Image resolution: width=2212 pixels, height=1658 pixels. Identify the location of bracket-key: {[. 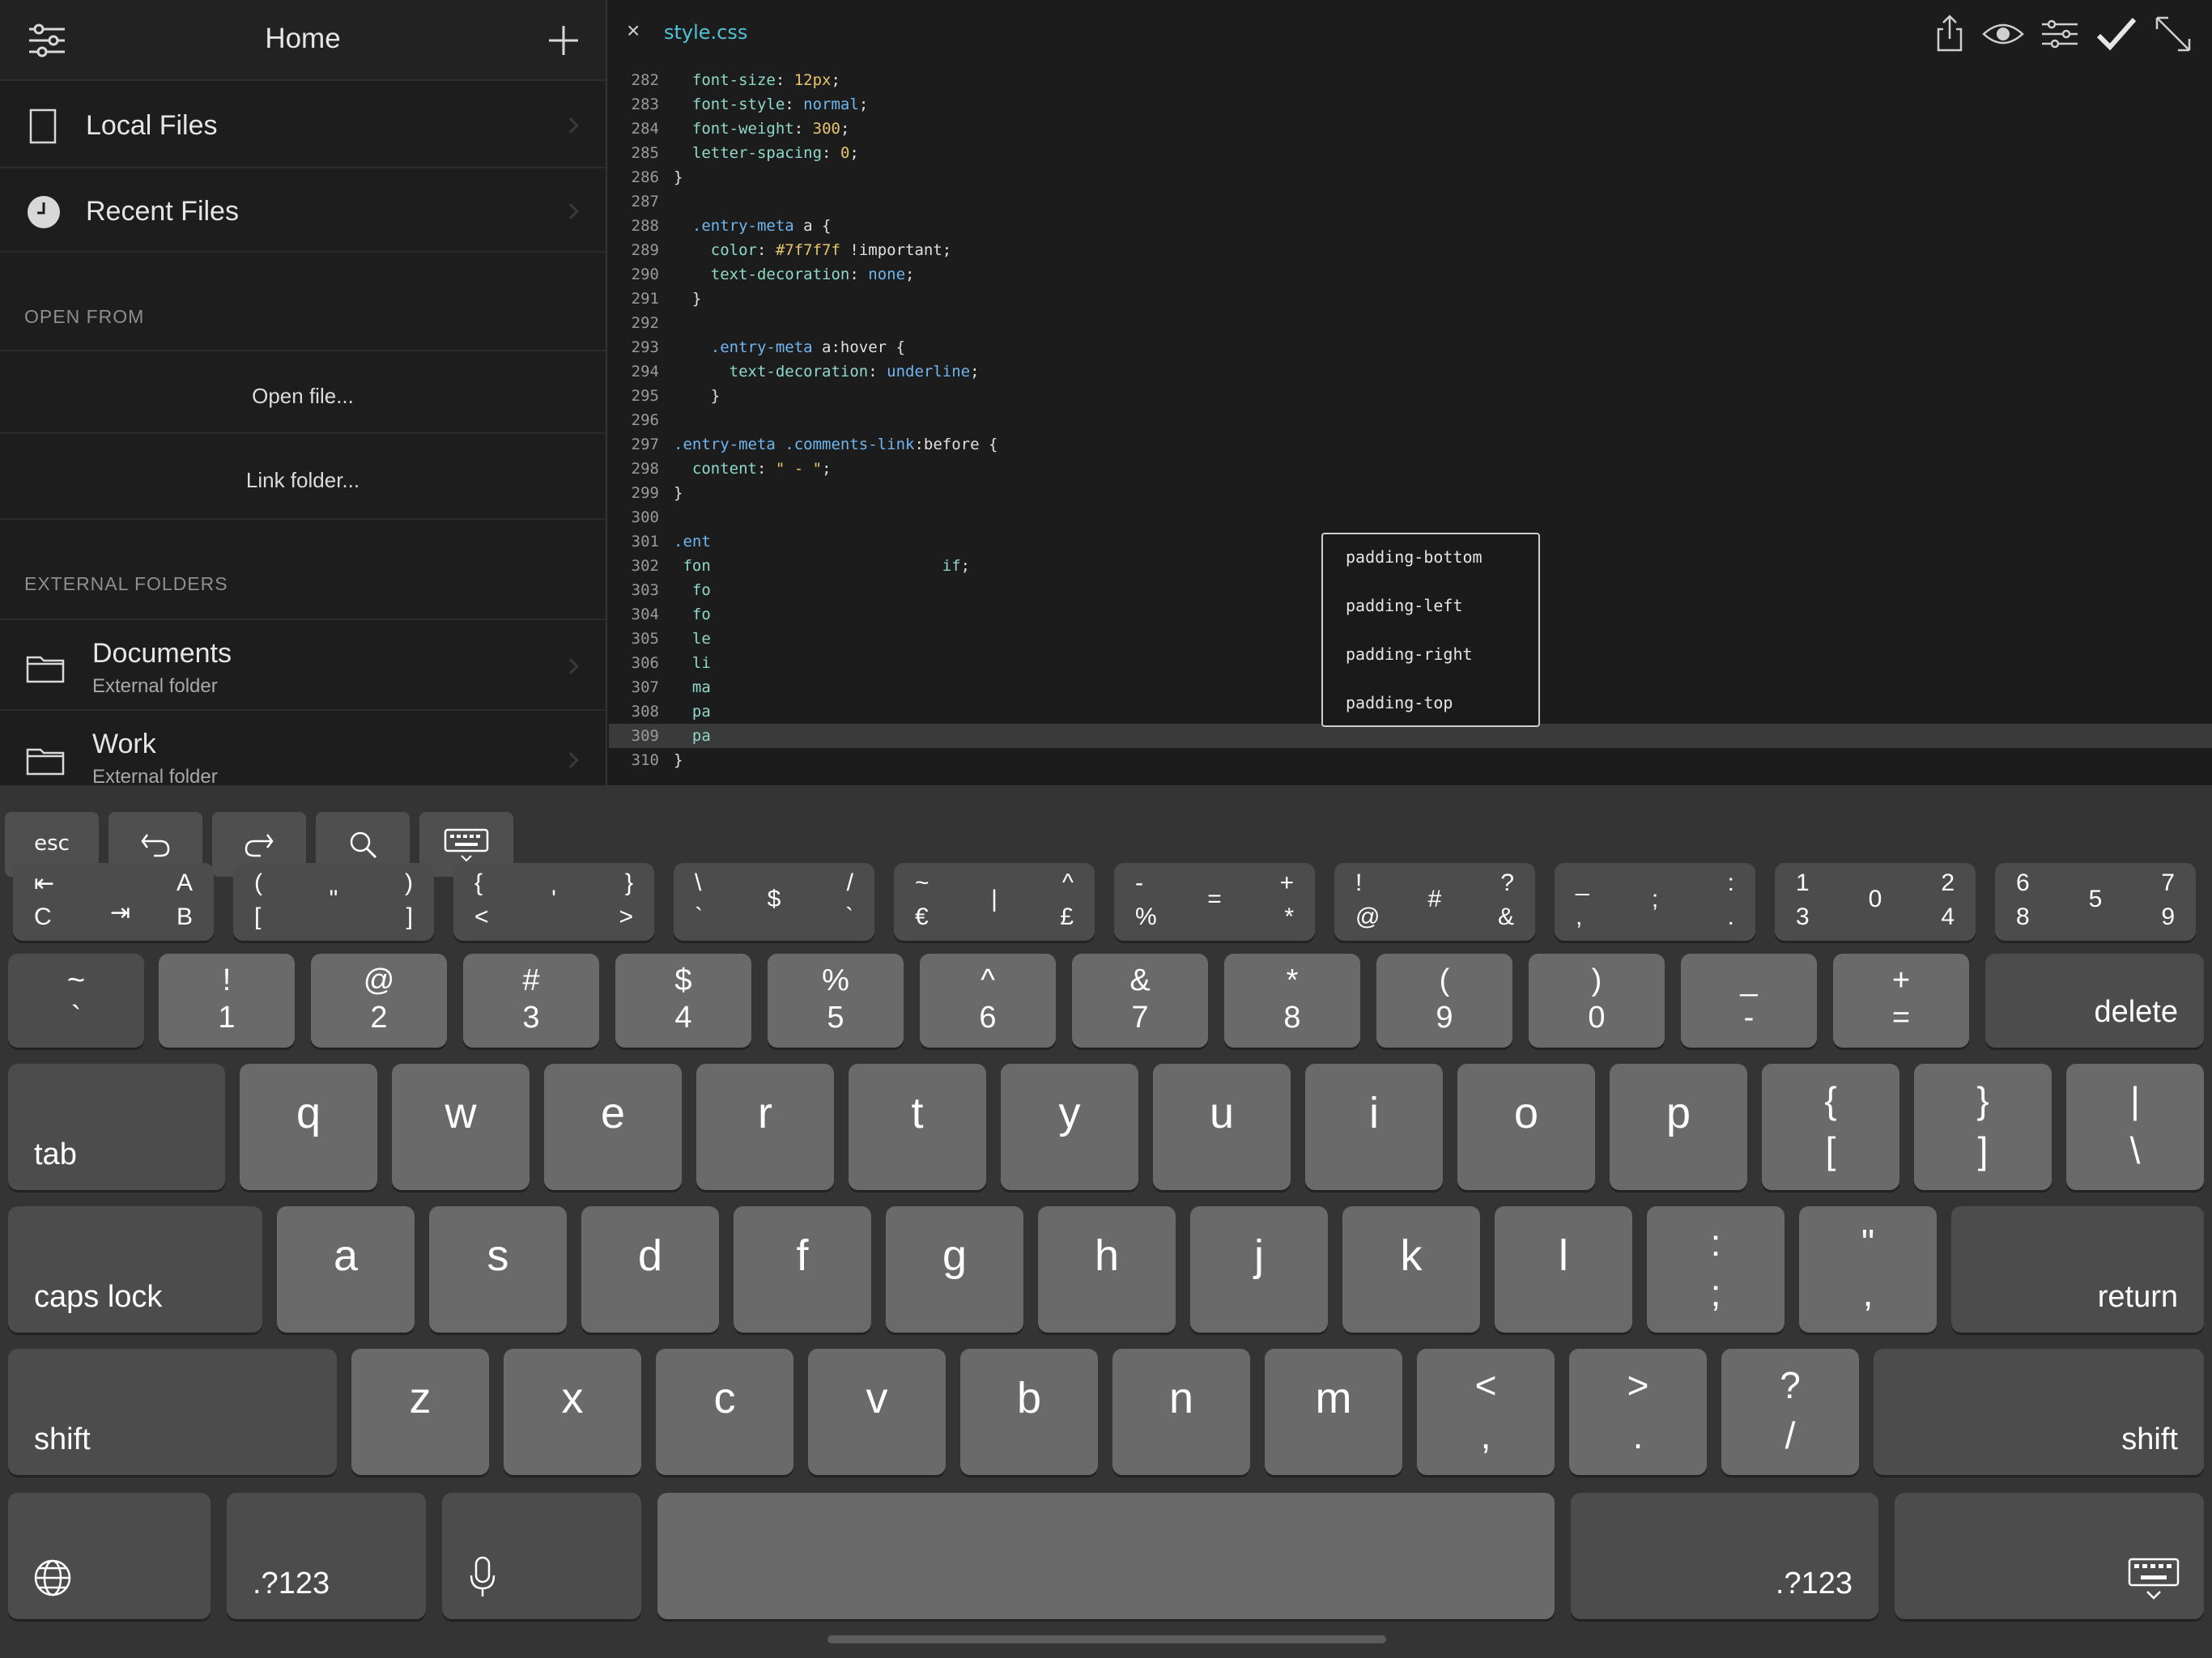
(1830, 1127).